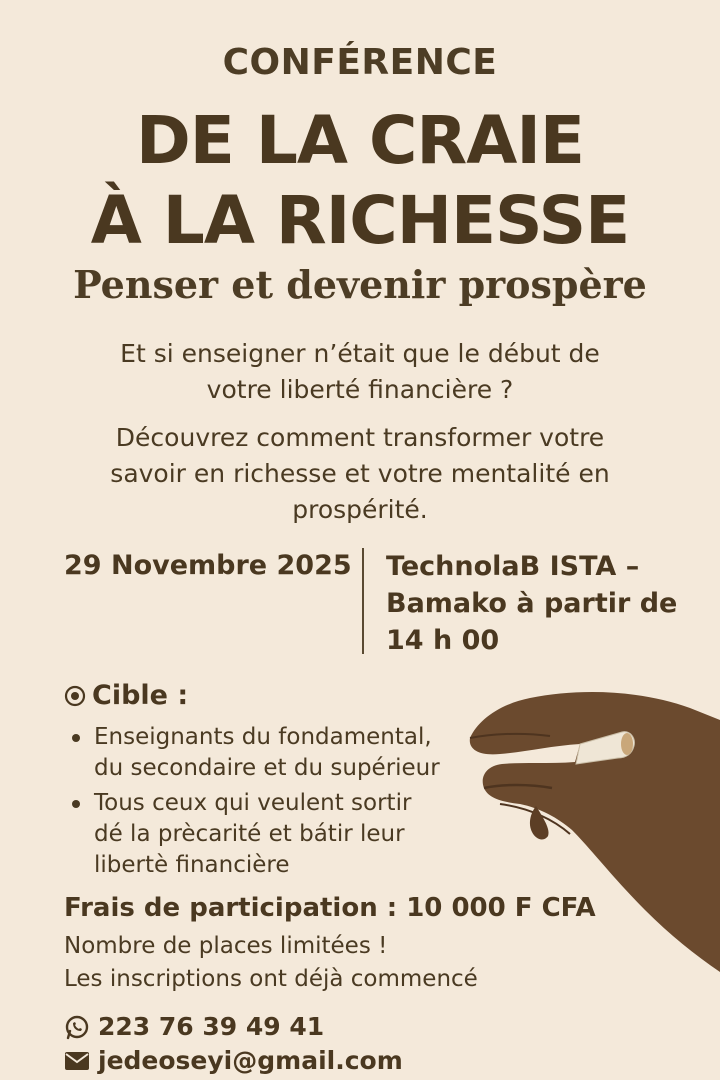 This screenshot has height=1080, width=720. I want to click on venue-line-3: 14 h 00, so click(443, 640).